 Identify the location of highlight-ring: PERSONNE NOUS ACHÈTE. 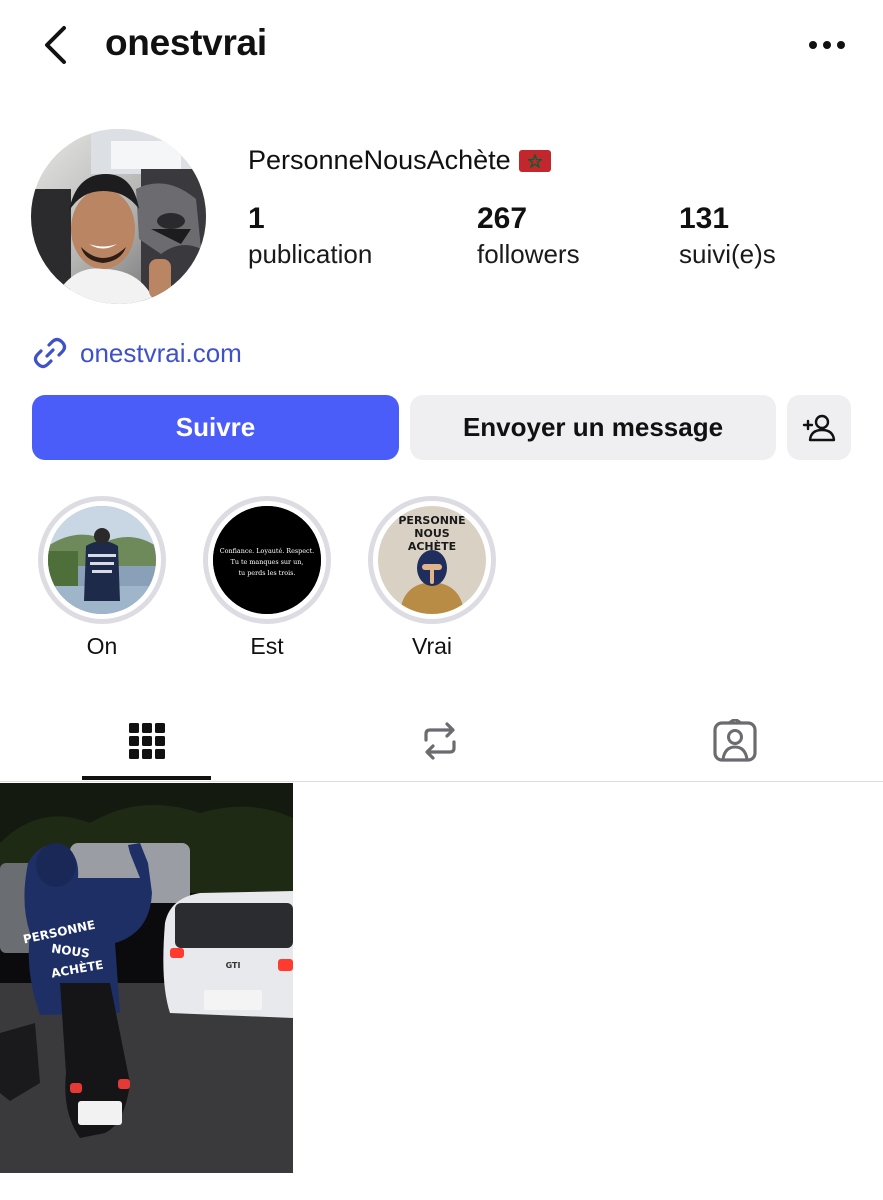
(432, 560).